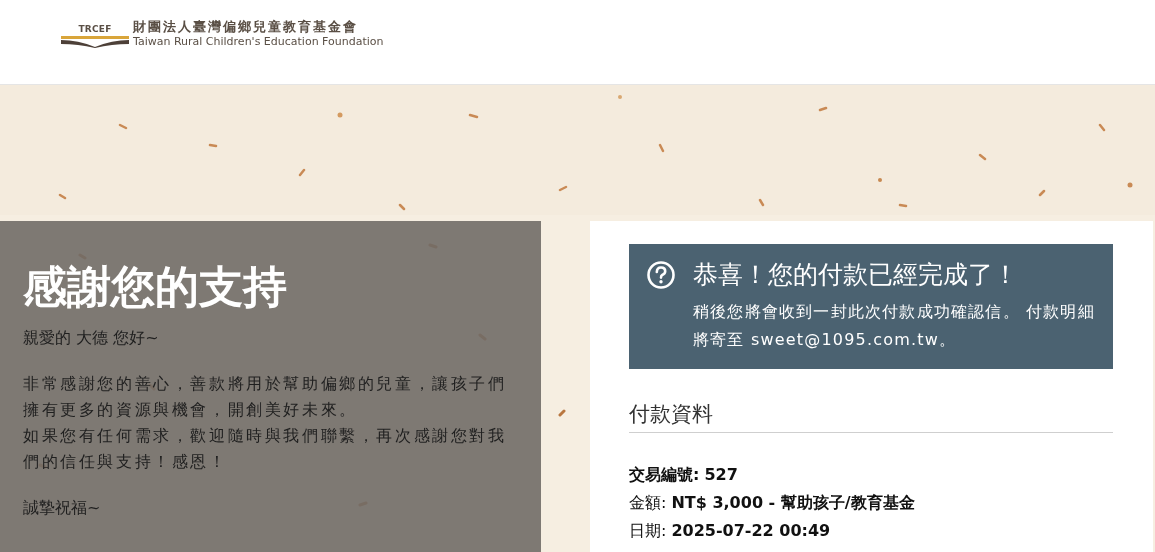  I want to click on thanks-title: 感謝您的支持, so click(155, 287).